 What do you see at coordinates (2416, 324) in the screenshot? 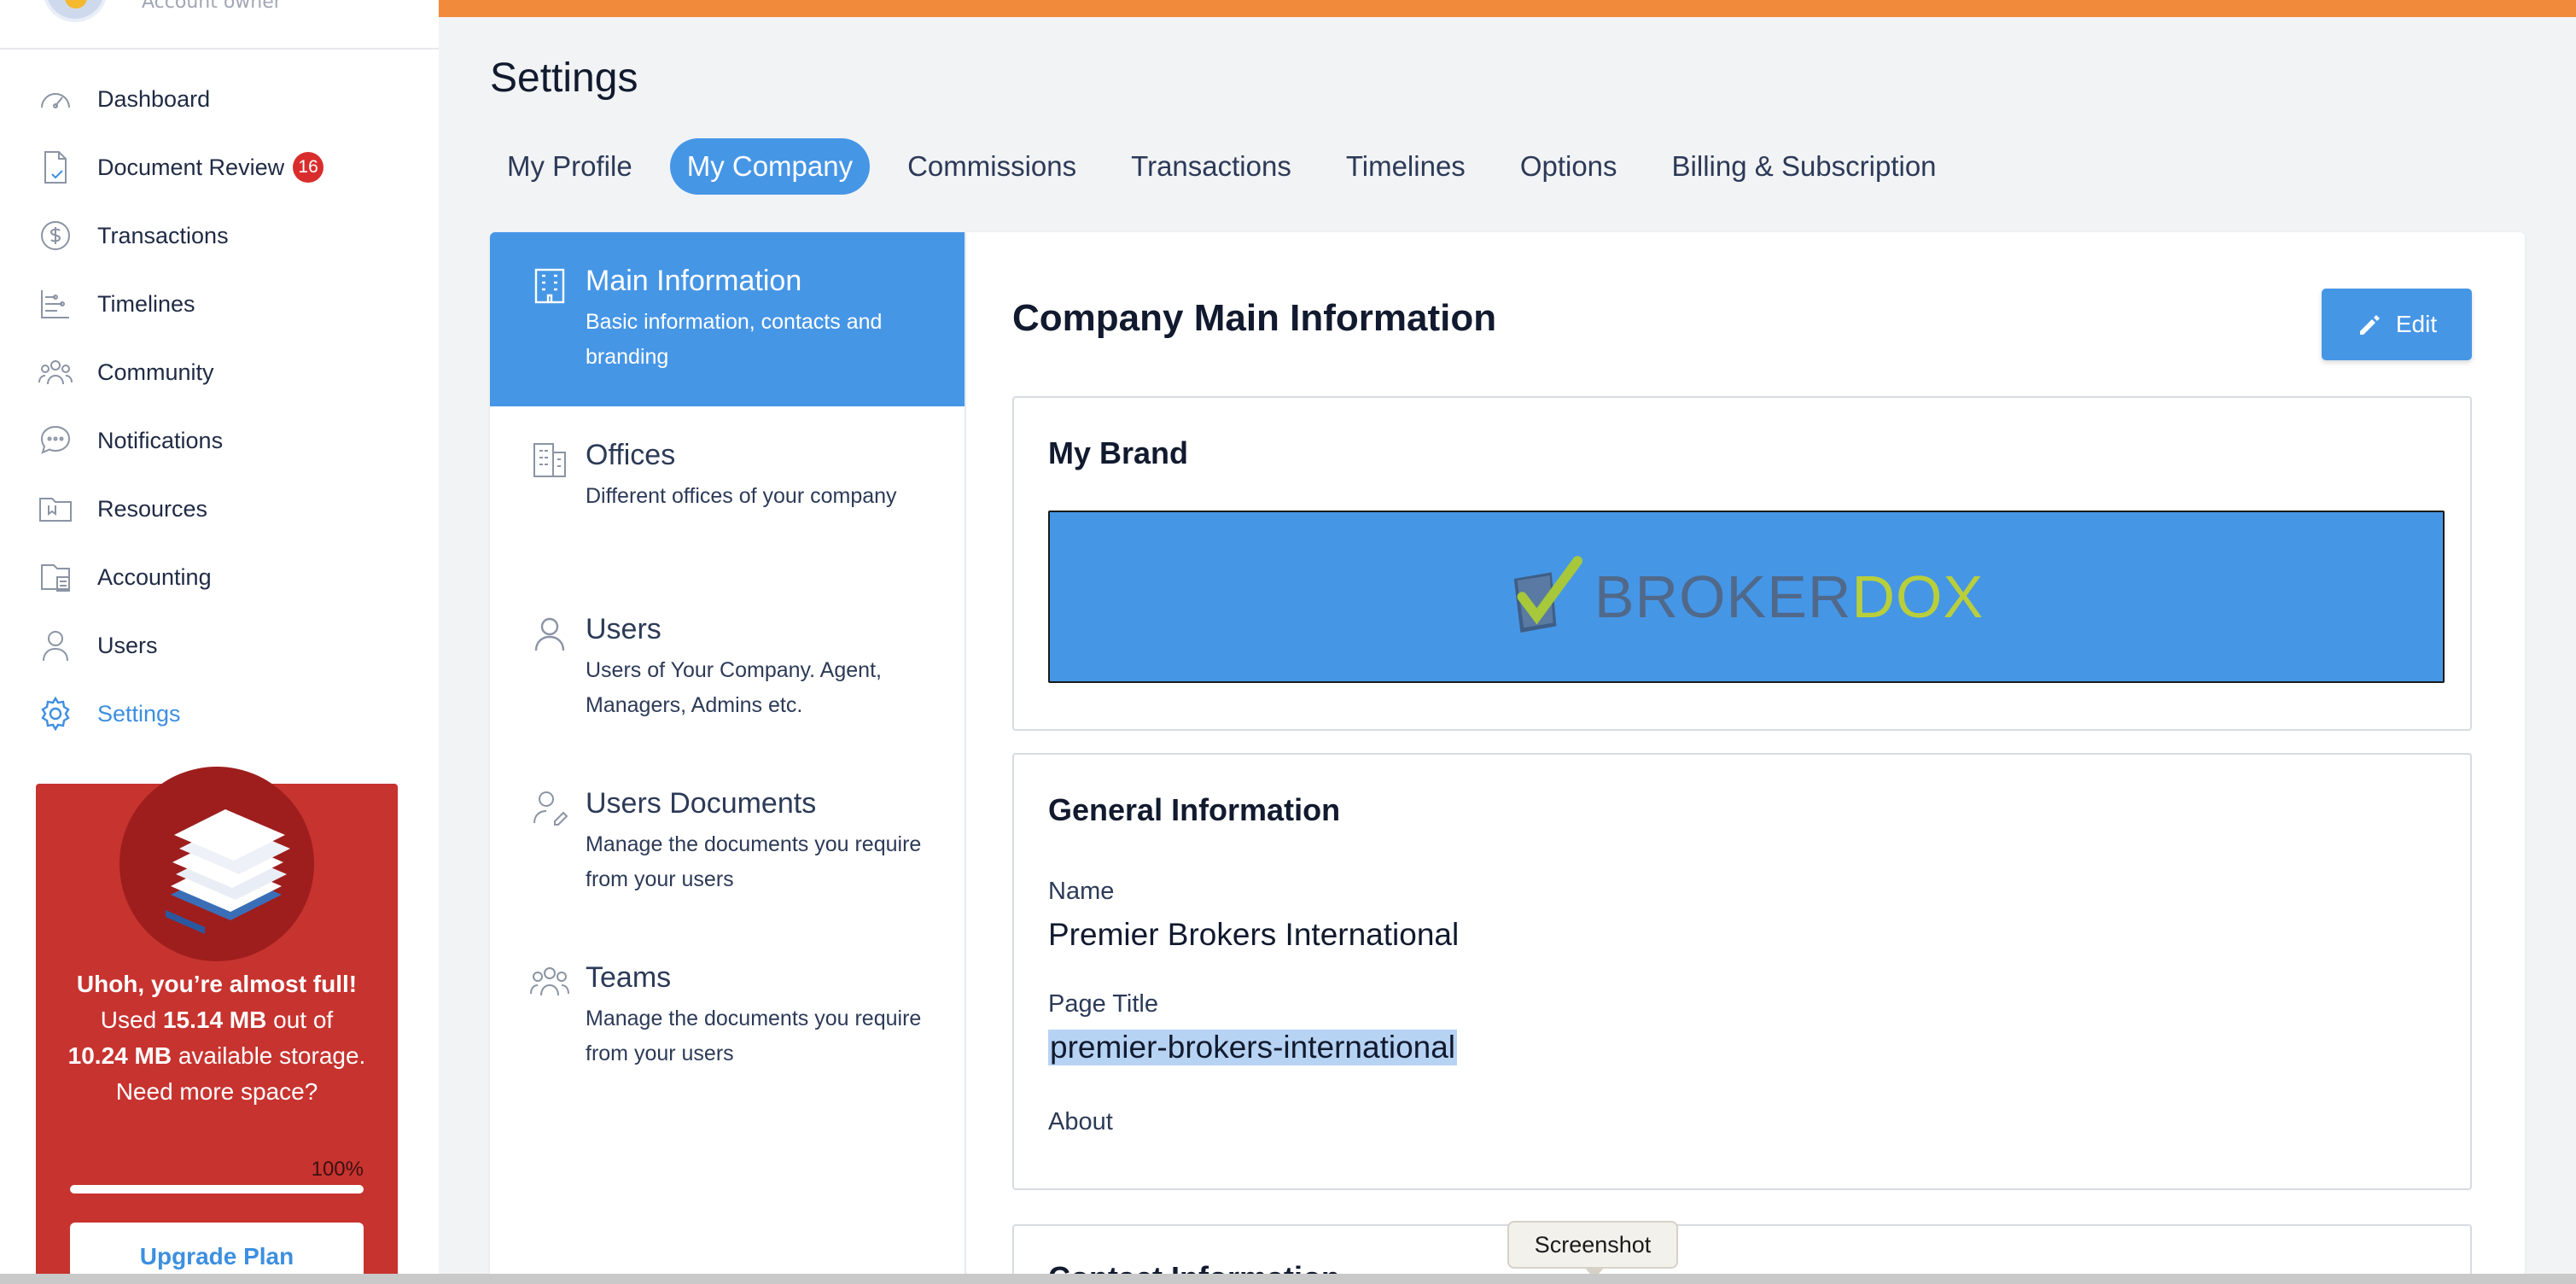
I see `edit-button-label: Edit` at bounding box center [2416, 324].